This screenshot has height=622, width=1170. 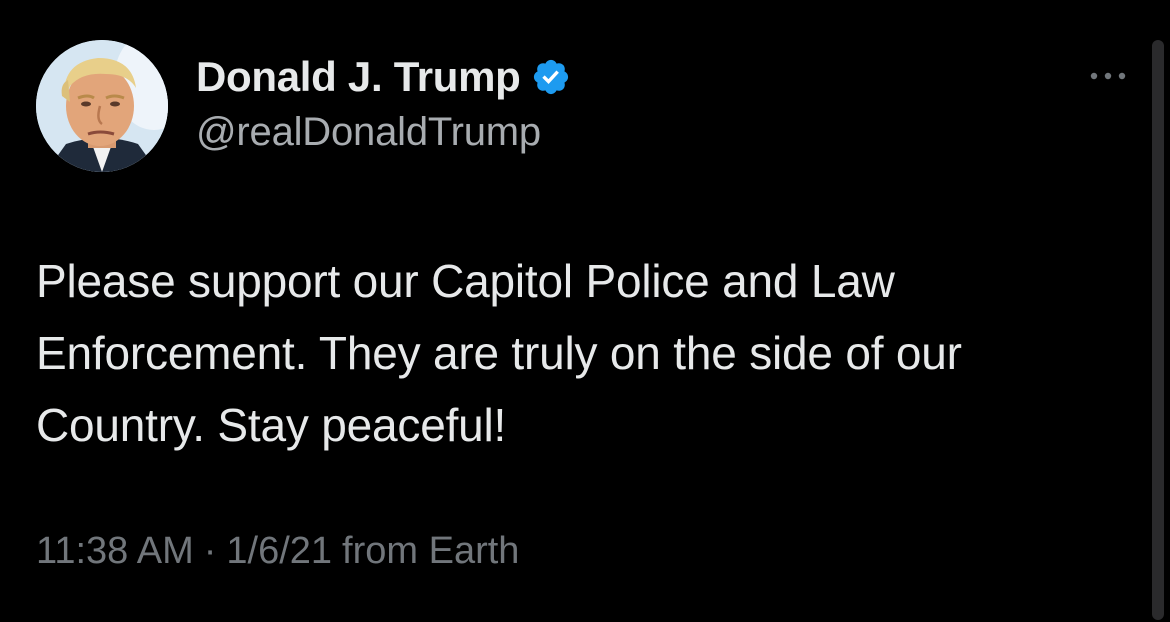 What do you see at coordinates (358, 77) in the screenshot?
I see `author-display-name: Donald J. Trump` at bounding box center [358, 77].